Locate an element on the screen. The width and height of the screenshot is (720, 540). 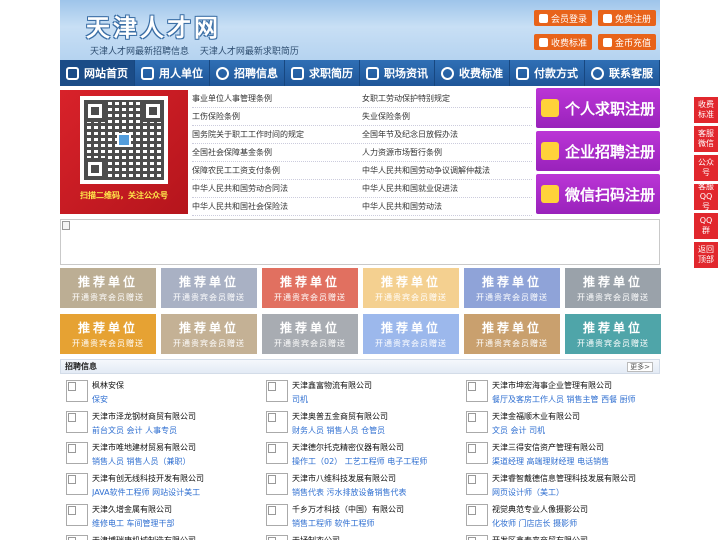
job-item: 天津金福顺木业有限公司 文员 会计 司机 is located at coordinates (560, 424).